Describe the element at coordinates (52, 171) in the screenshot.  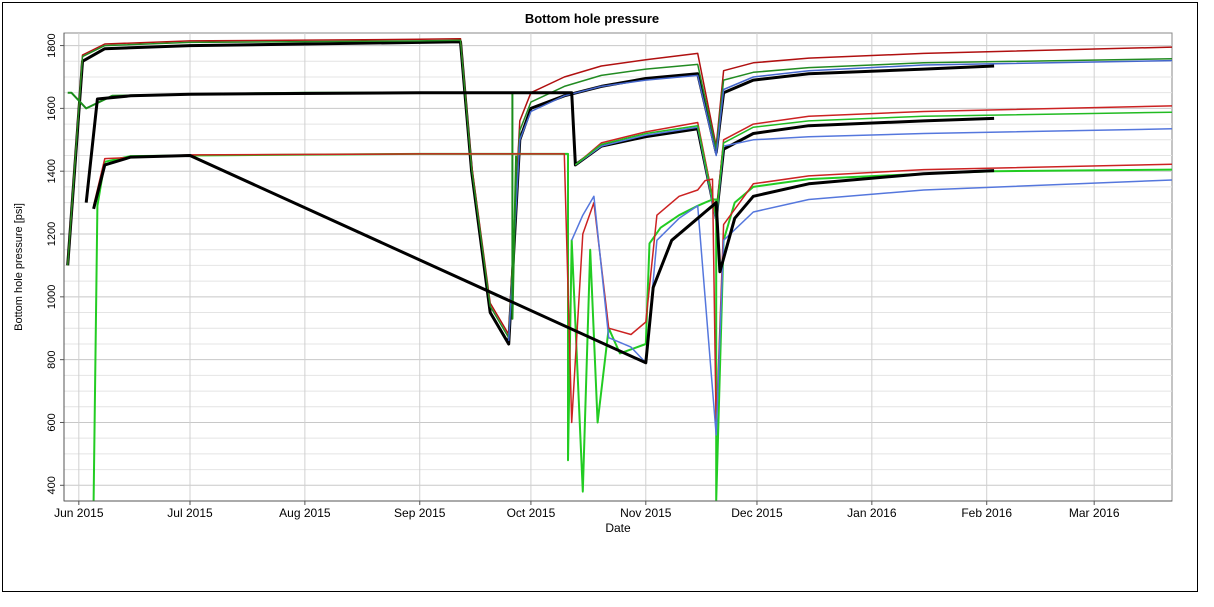
I see `y-tick-label: 1400` at that location.